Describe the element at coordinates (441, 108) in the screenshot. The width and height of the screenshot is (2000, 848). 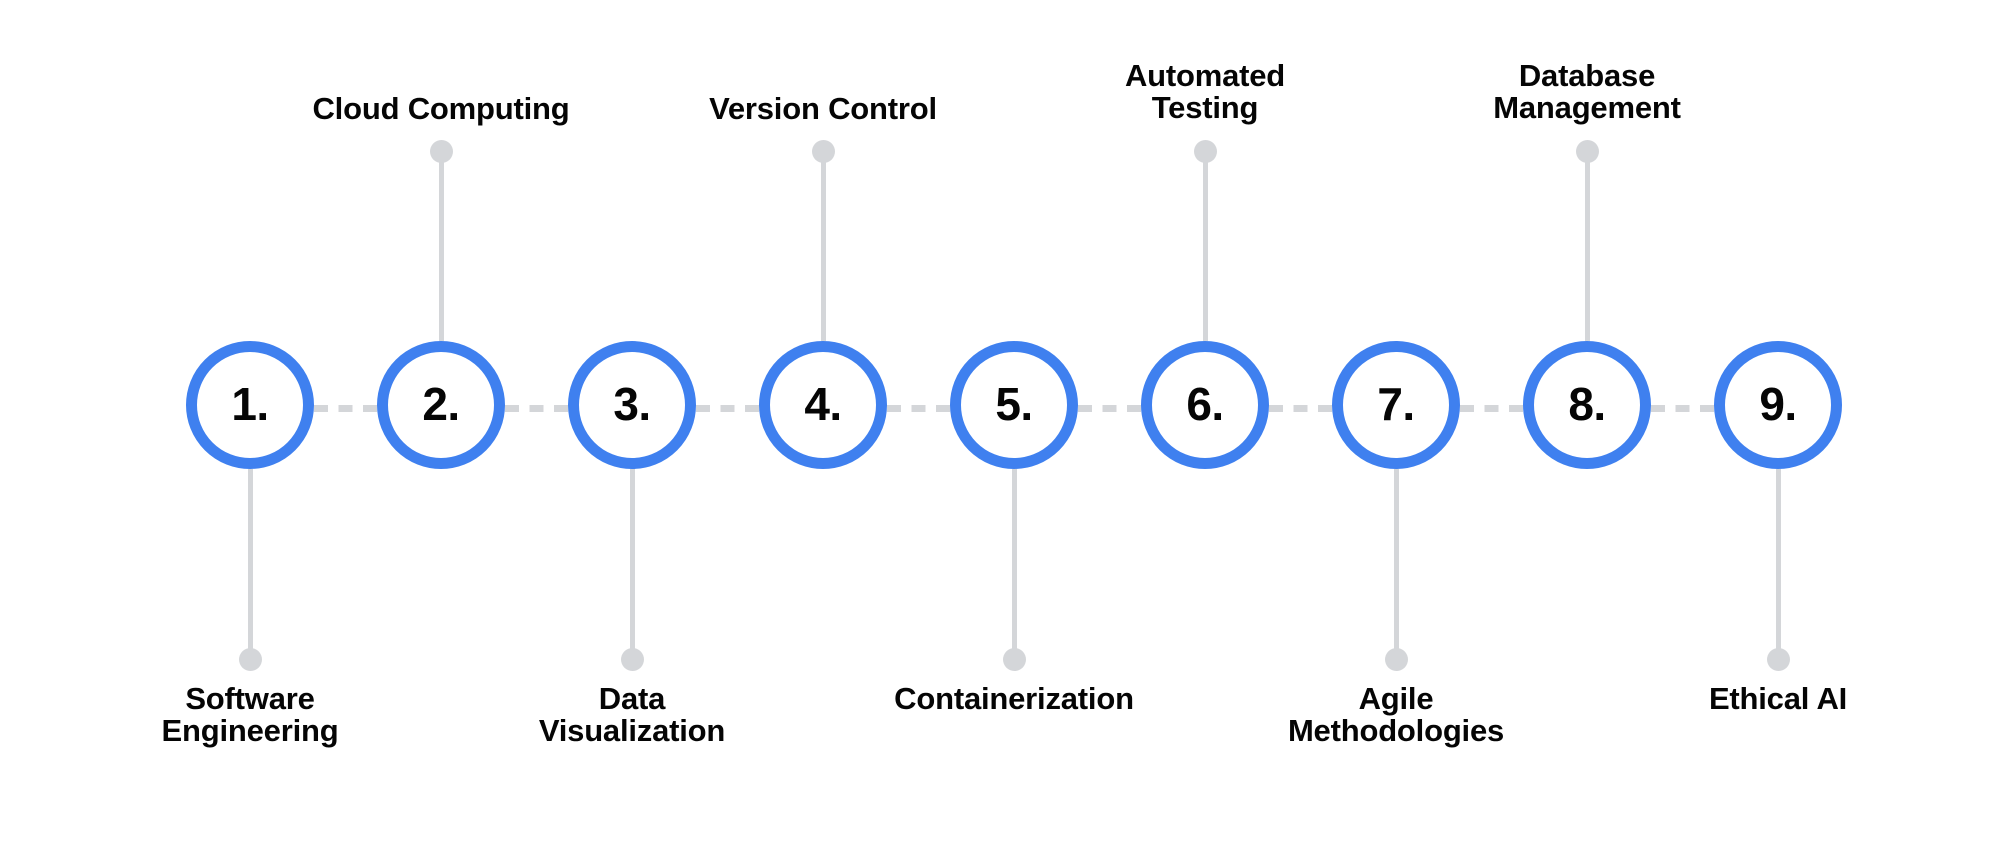
I see `step-label-2: Cloud Computing` at that location.